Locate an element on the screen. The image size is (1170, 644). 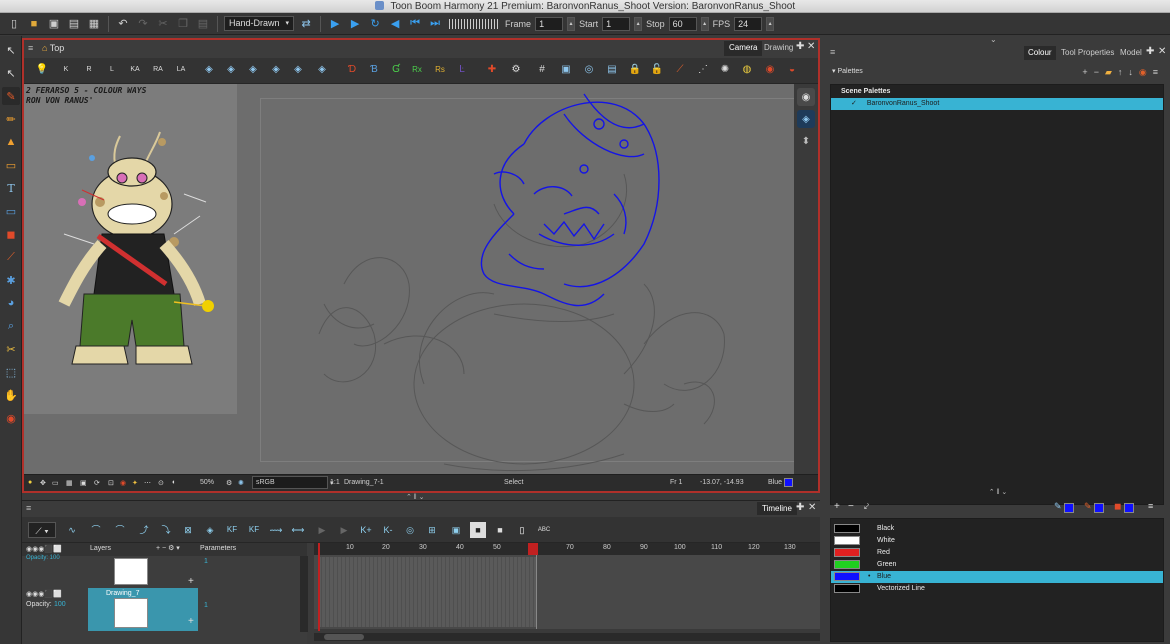
layer-row-drawing-7: ◉◉◉⬛⬜ Drawing_7 Opacity: 100 1 + is located at coordinates (164, 609).